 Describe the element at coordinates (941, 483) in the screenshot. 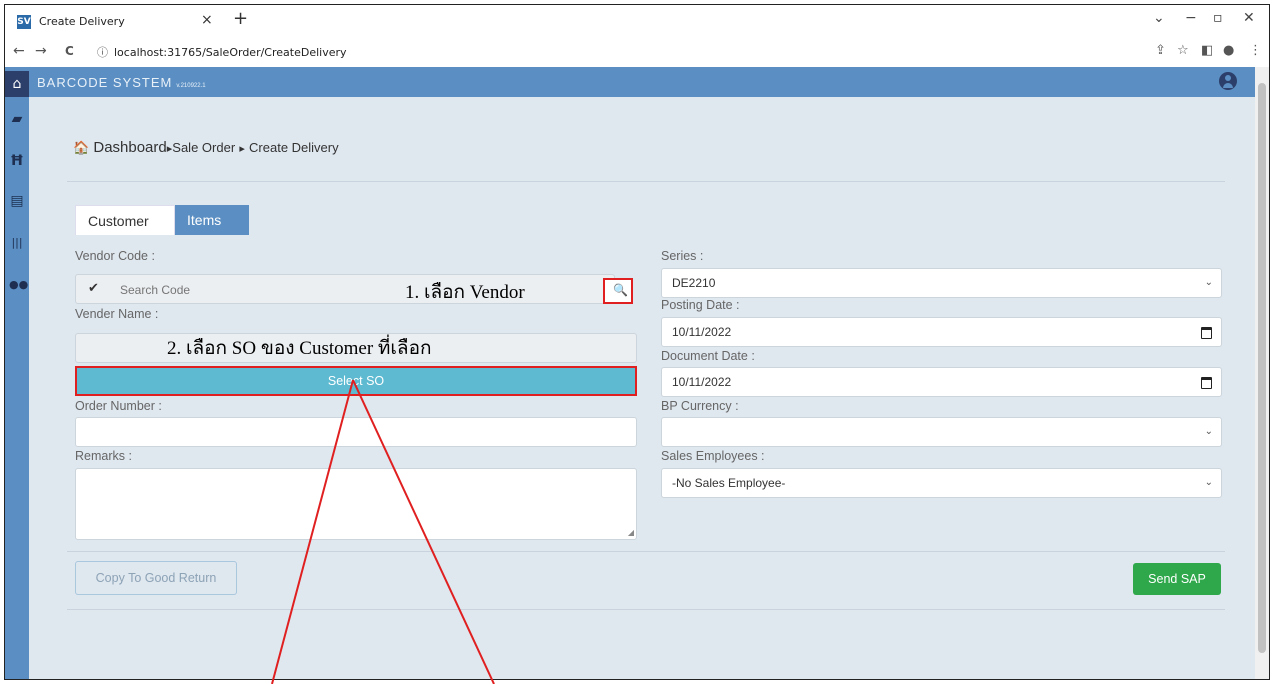

I see `sales-employees-select: -No Sales Employee- ⌄` at that location.